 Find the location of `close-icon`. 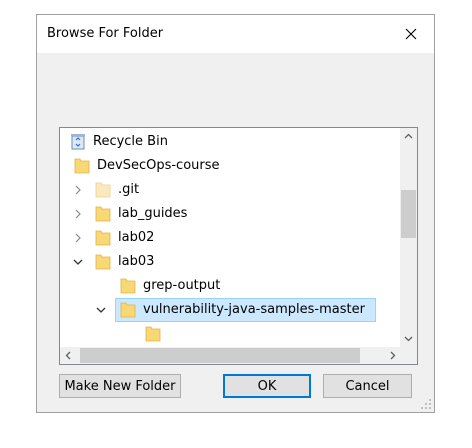

close-icon is located at coordinates (411, 34).